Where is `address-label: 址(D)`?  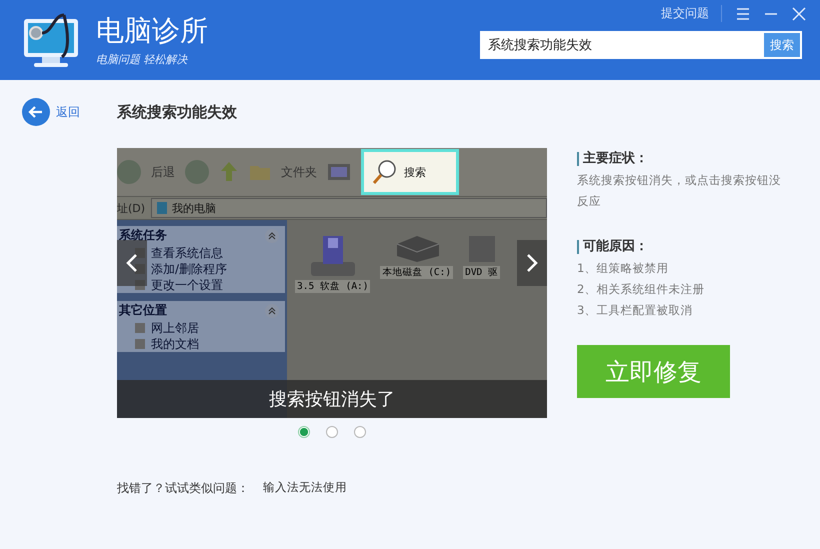 address-label: 址(D) is located at coordinates (131, 208).